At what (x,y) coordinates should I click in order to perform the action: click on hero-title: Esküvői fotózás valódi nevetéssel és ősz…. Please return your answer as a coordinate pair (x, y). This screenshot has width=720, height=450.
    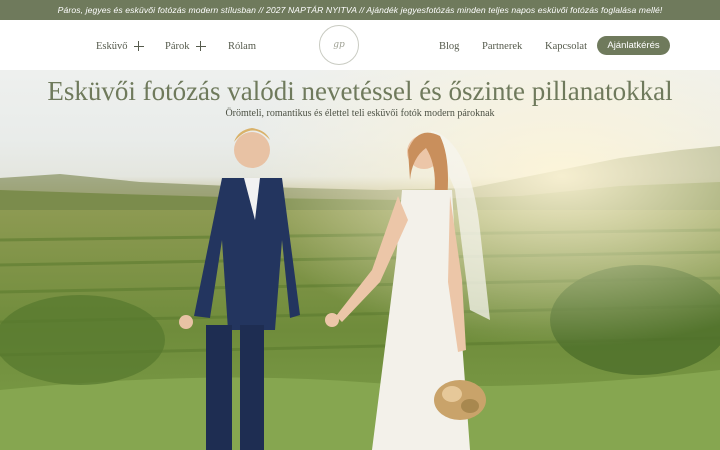
    Looking at the image, I should click on (360, 91).